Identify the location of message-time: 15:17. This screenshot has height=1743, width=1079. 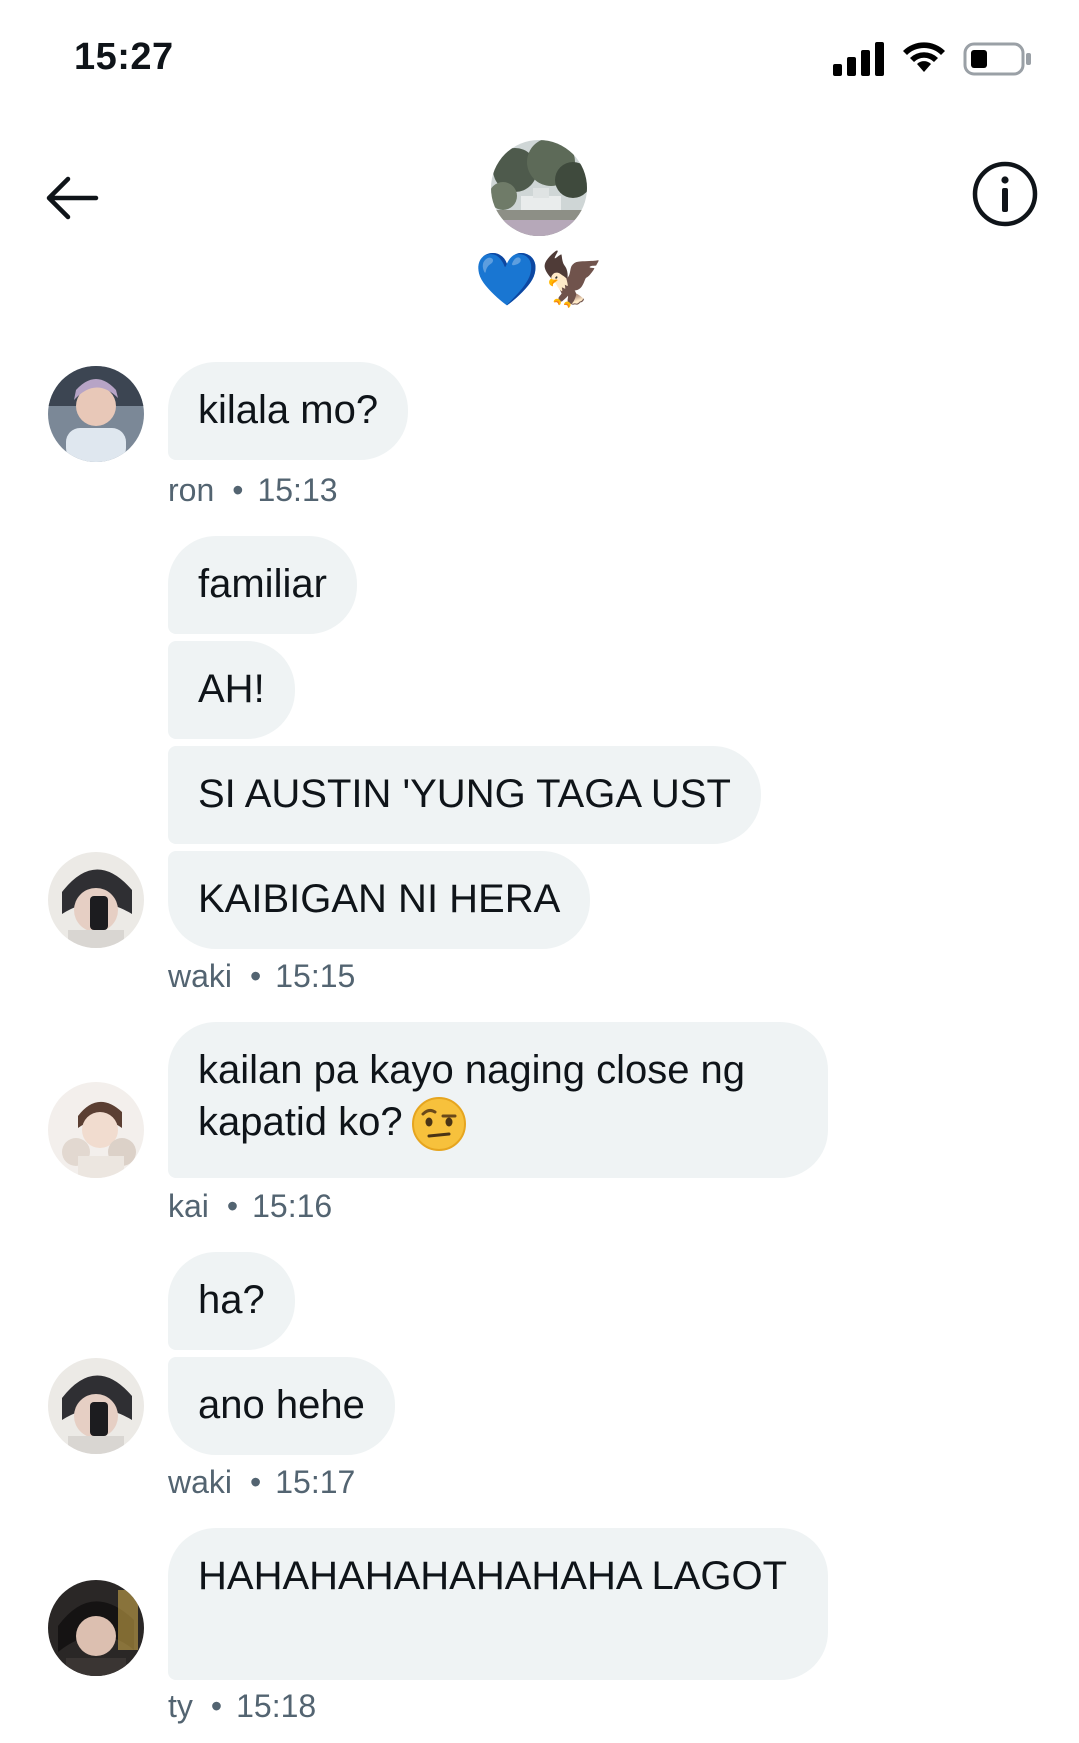
(315, 1482).